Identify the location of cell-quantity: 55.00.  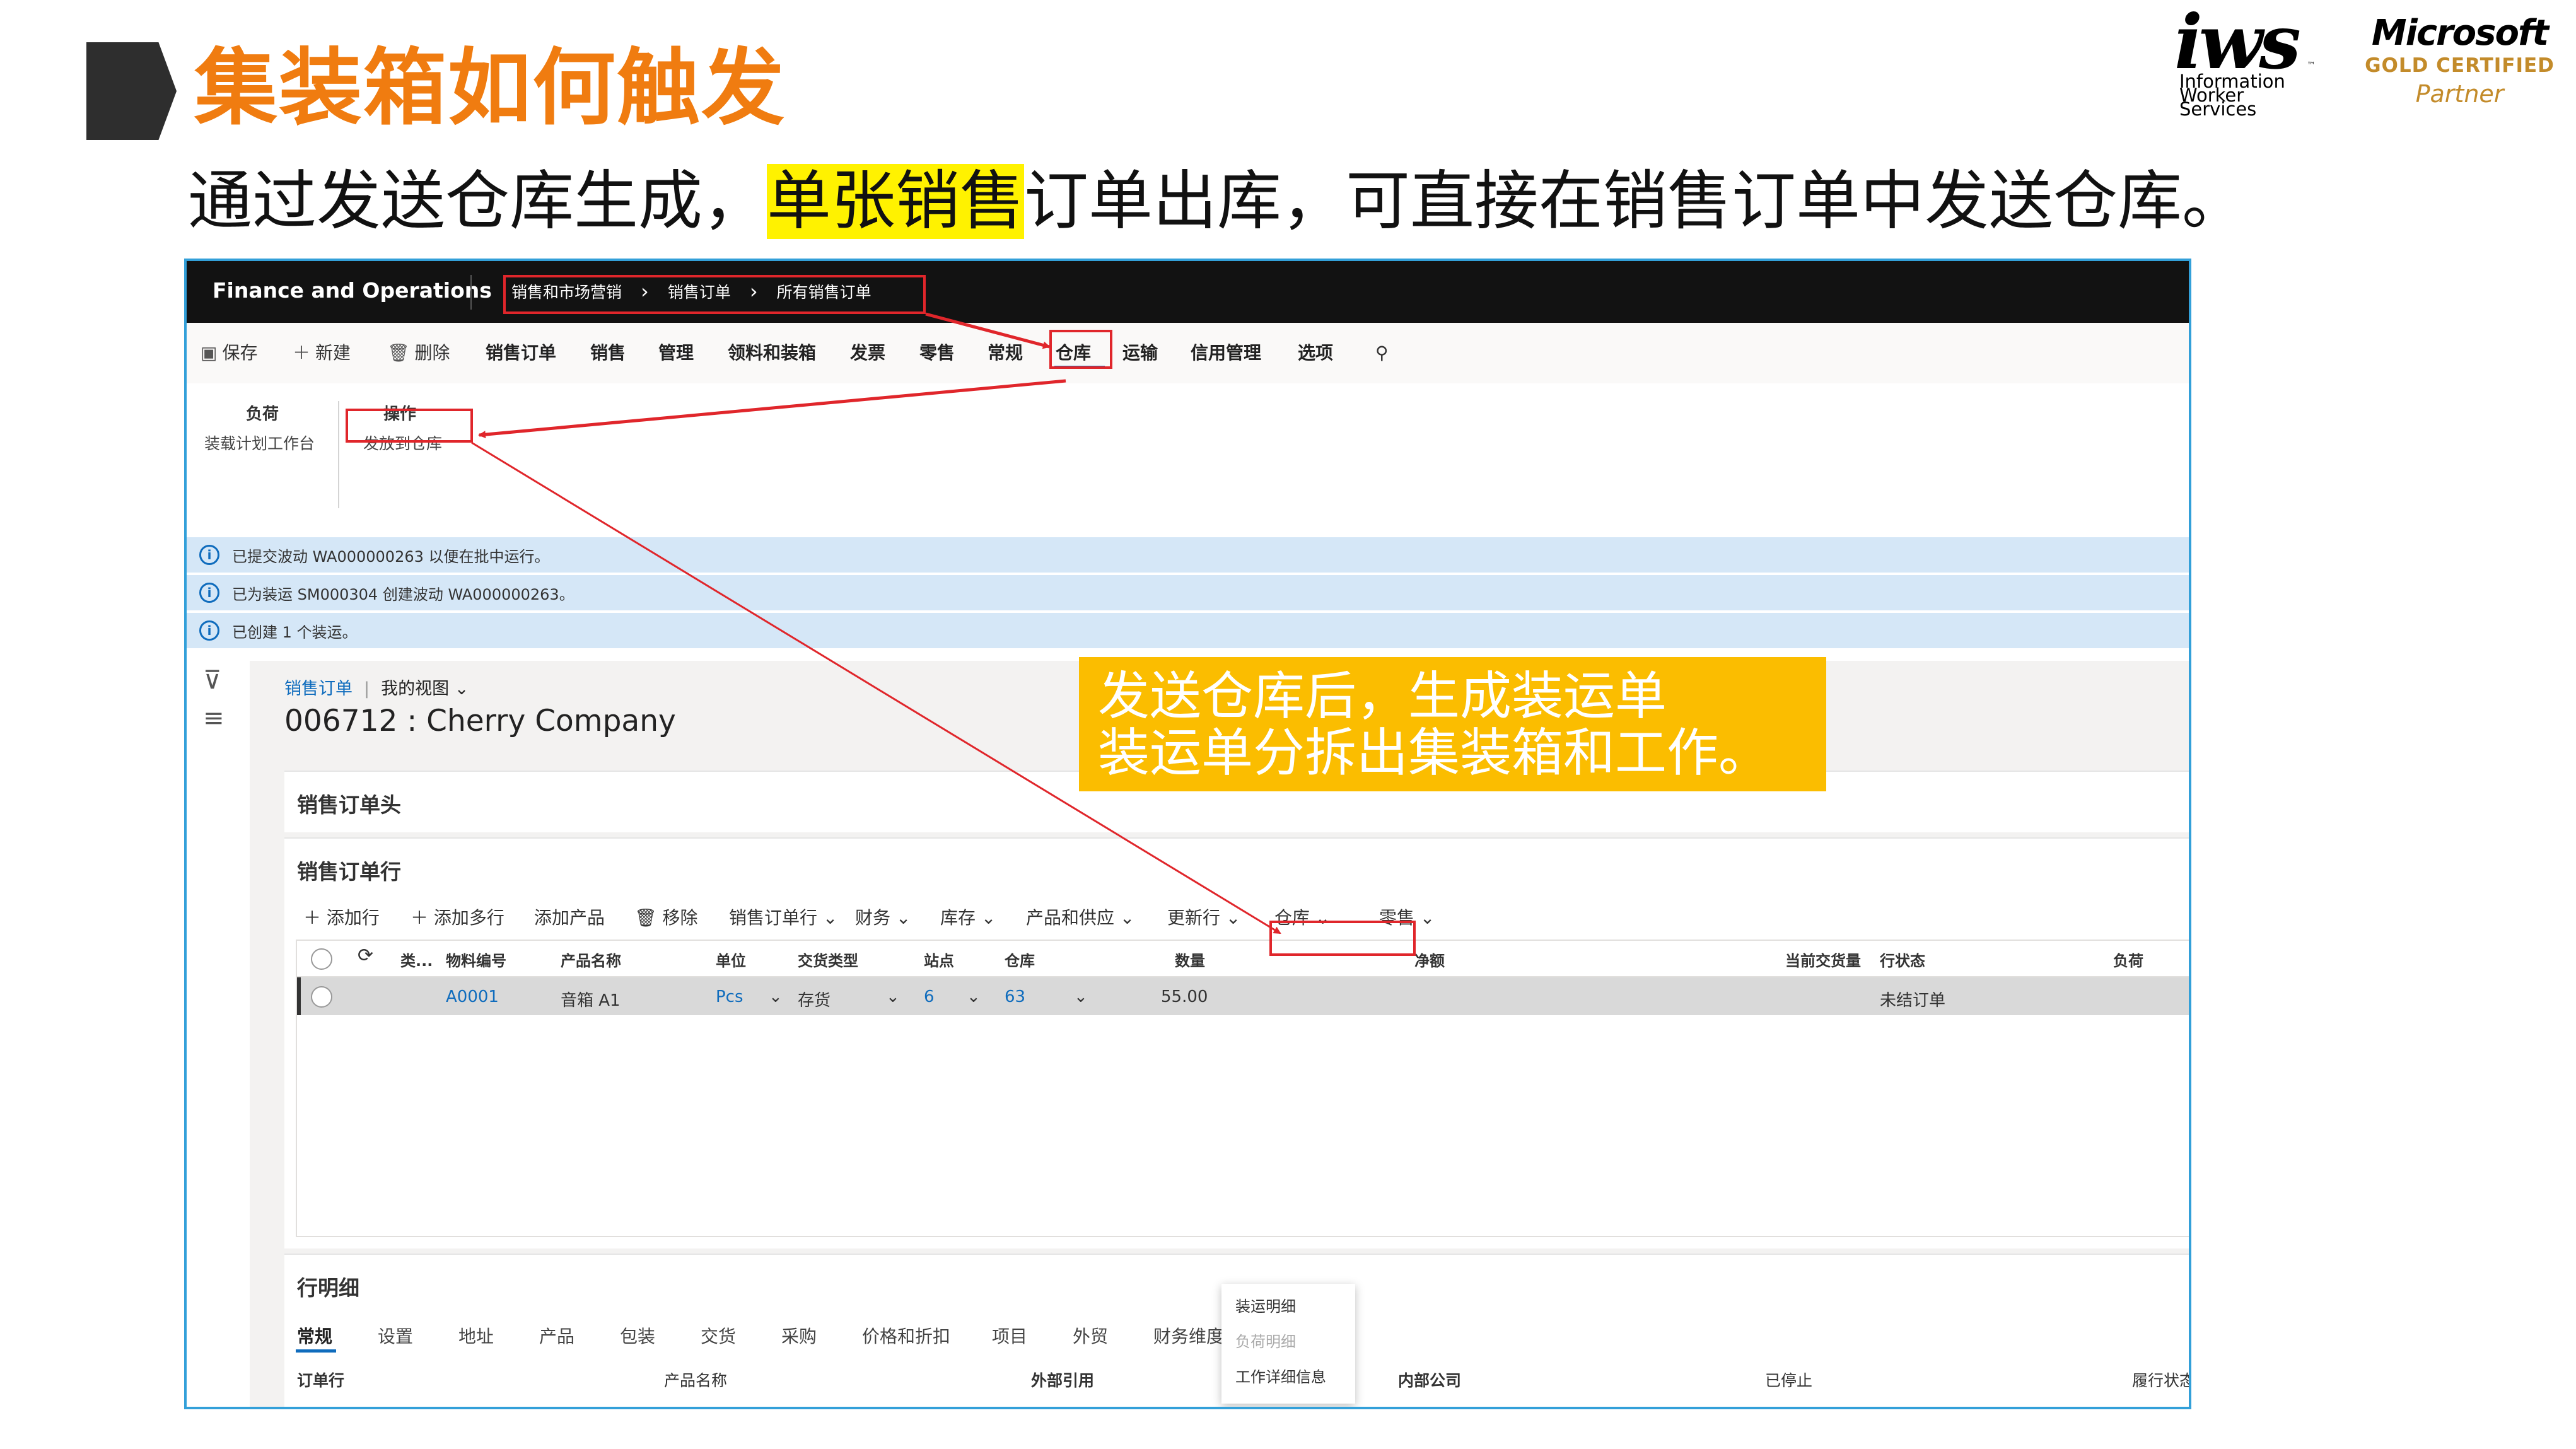
(1185, 997).